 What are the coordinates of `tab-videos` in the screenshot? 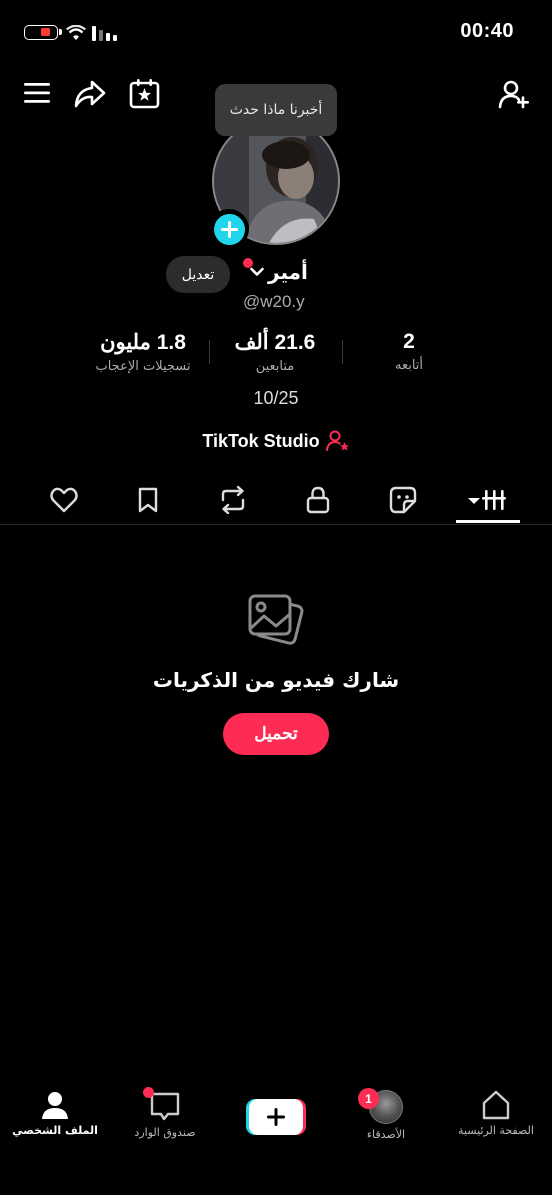 It's located at (488, 500).